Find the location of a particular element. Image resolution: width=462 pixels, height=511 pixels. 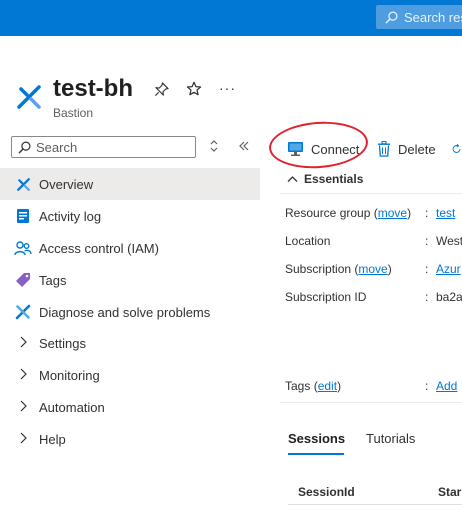

resource-type: Bastion is located at coordinates (73, 113).